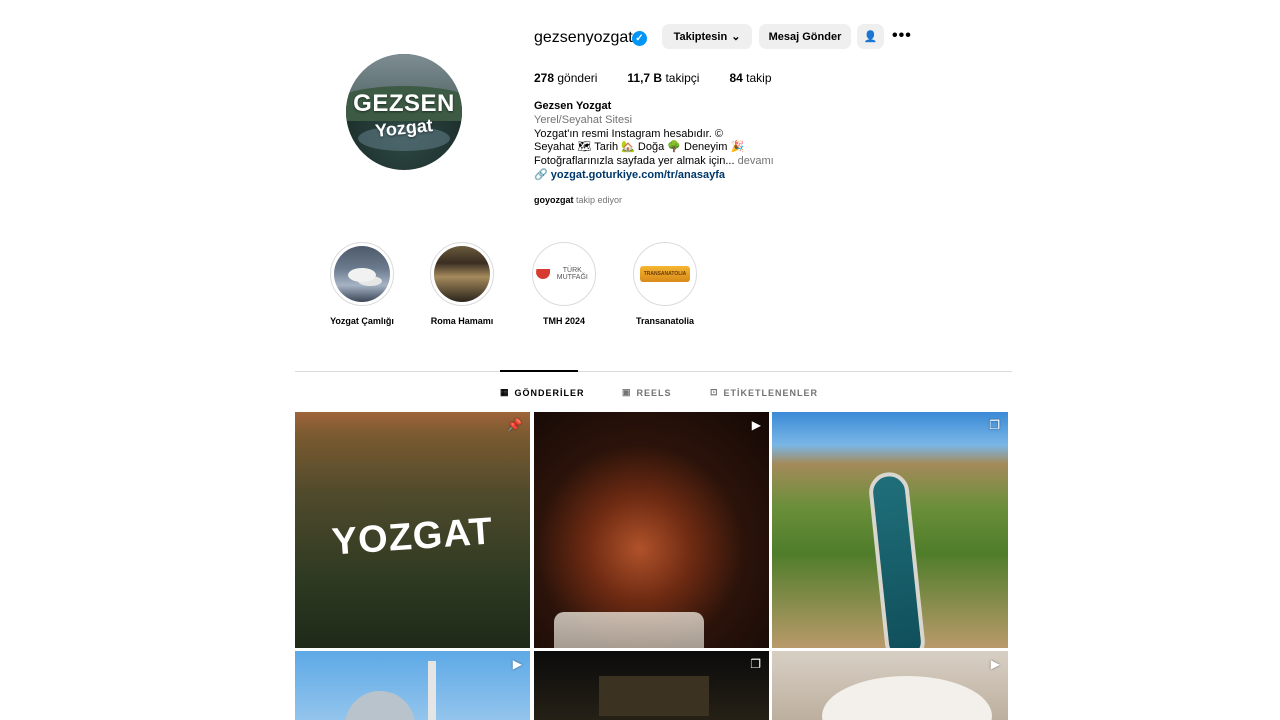  I want to click on tab-reels: ▣ REELS, so click(647, 392).